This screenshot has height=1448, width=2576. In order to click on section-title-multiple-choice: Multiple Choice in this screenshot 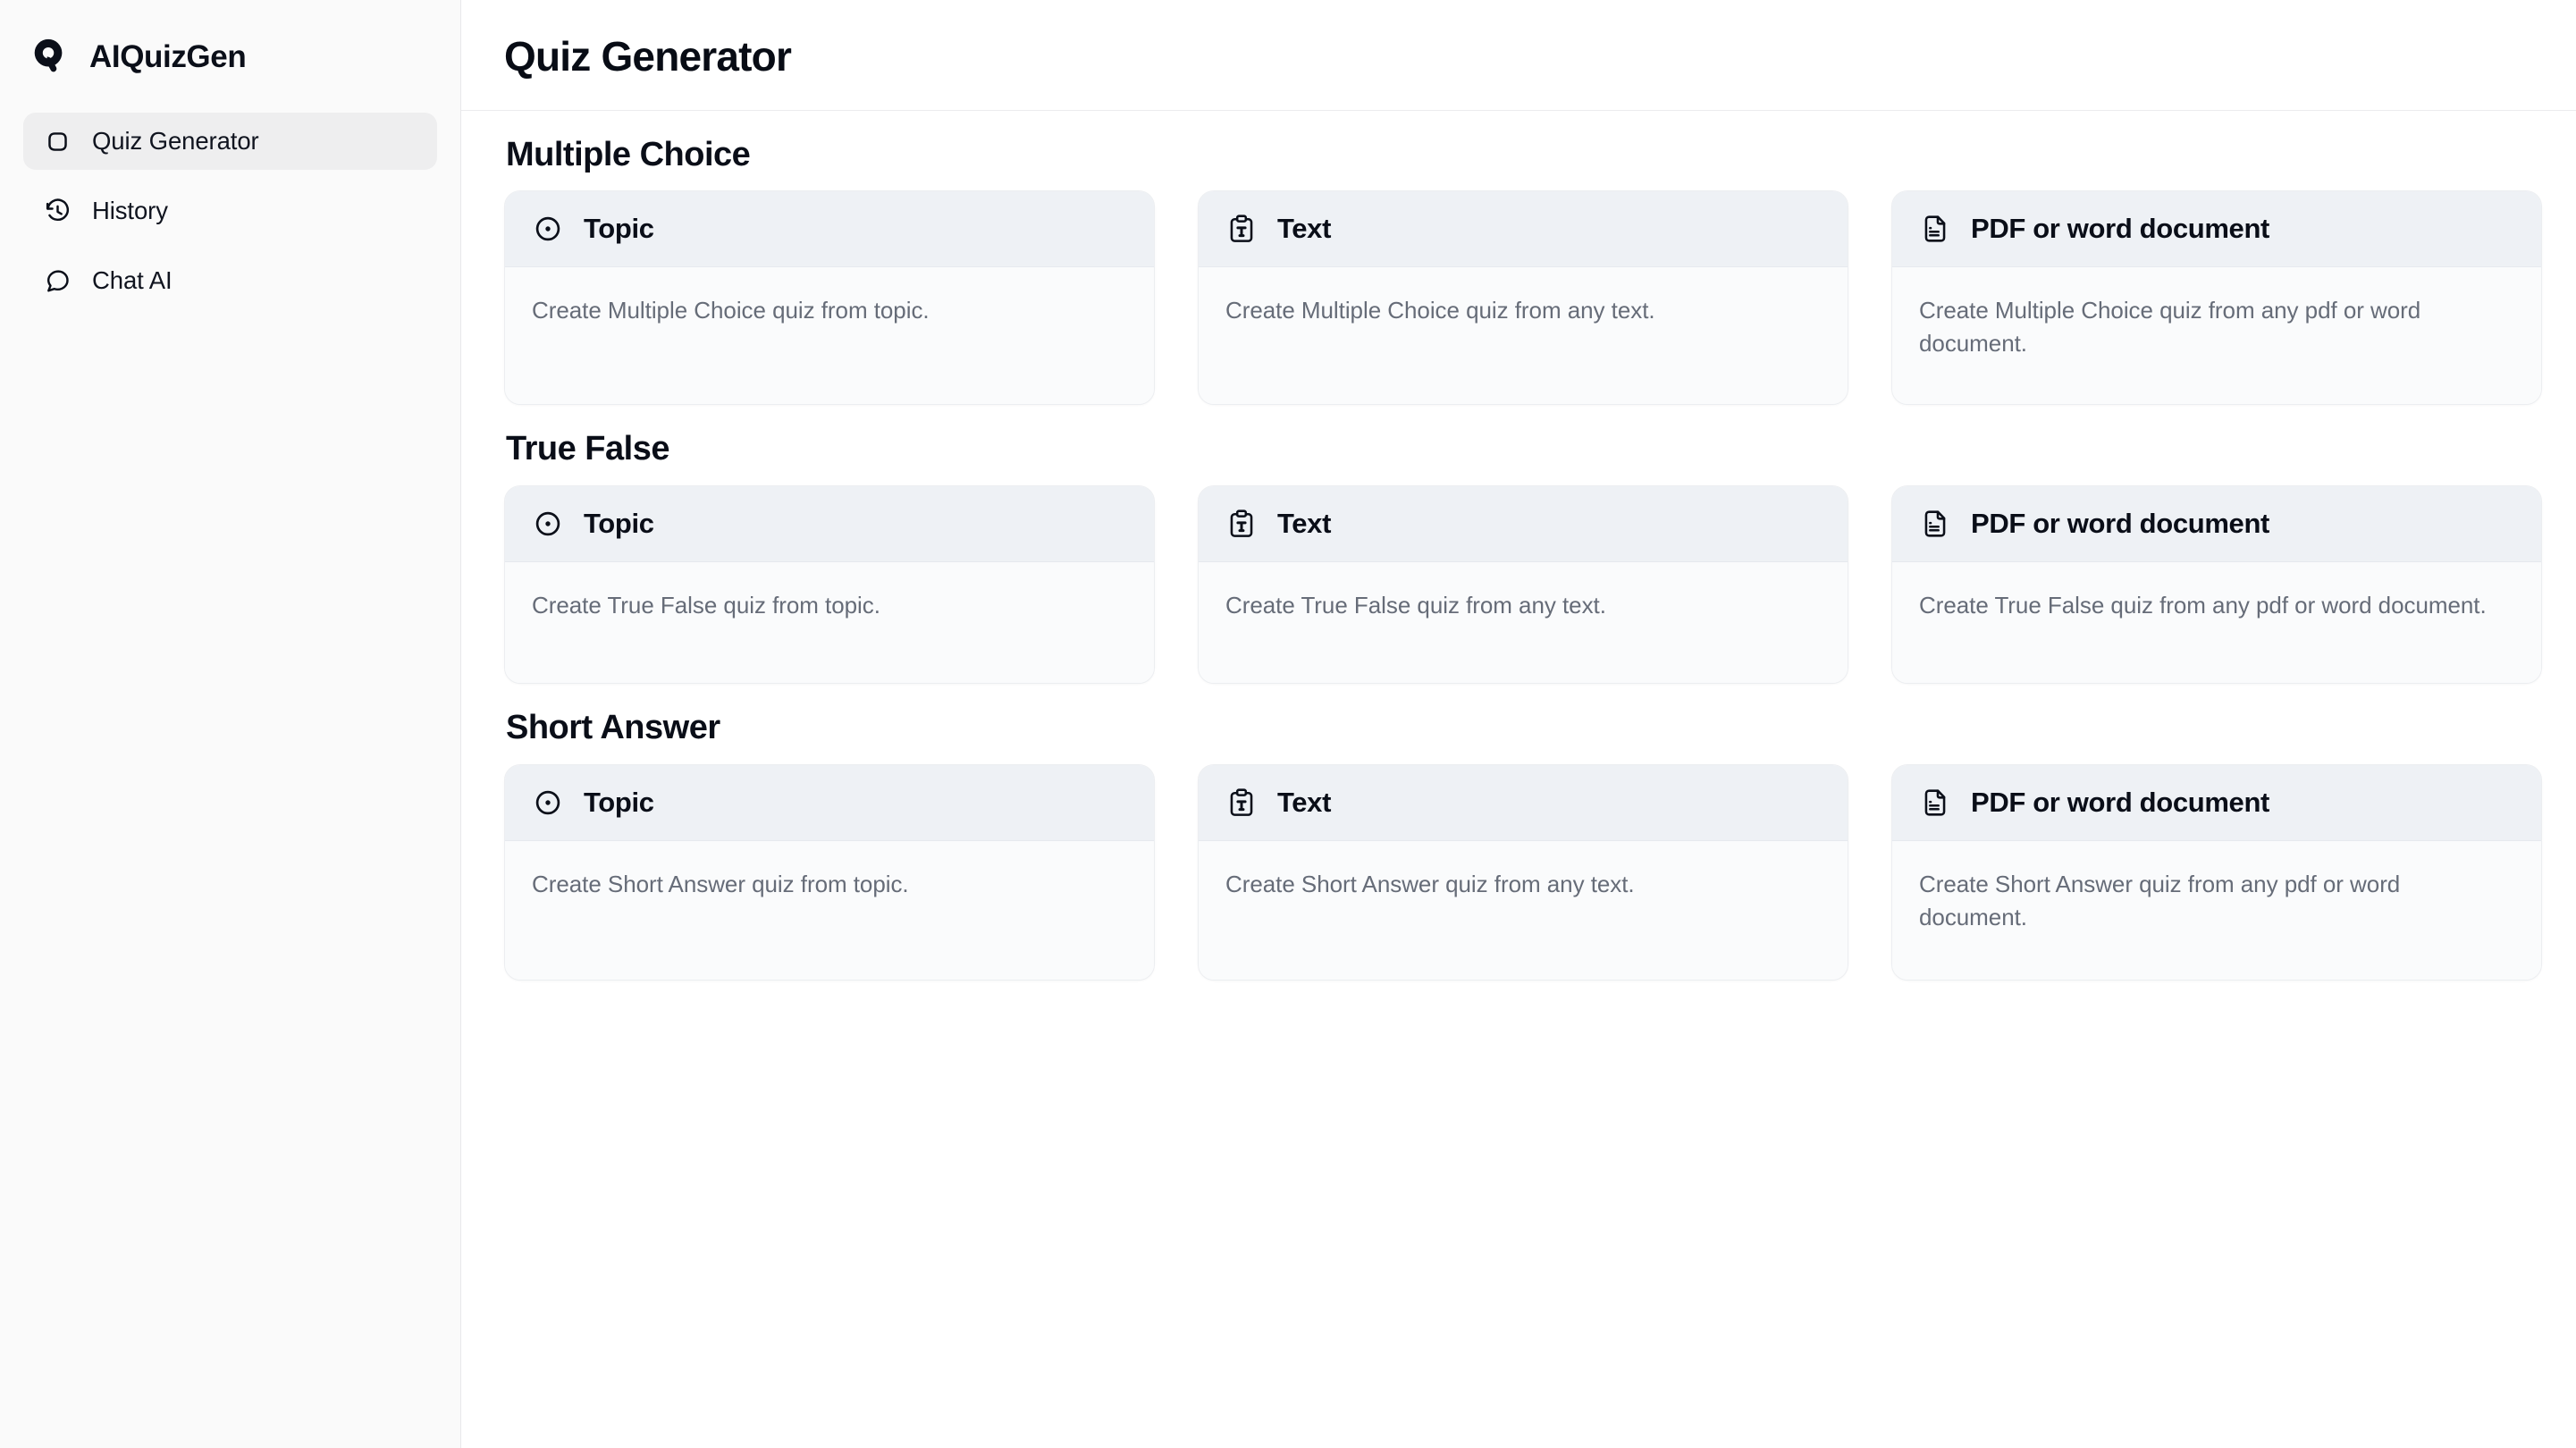, I will do `click(629, 154)`.